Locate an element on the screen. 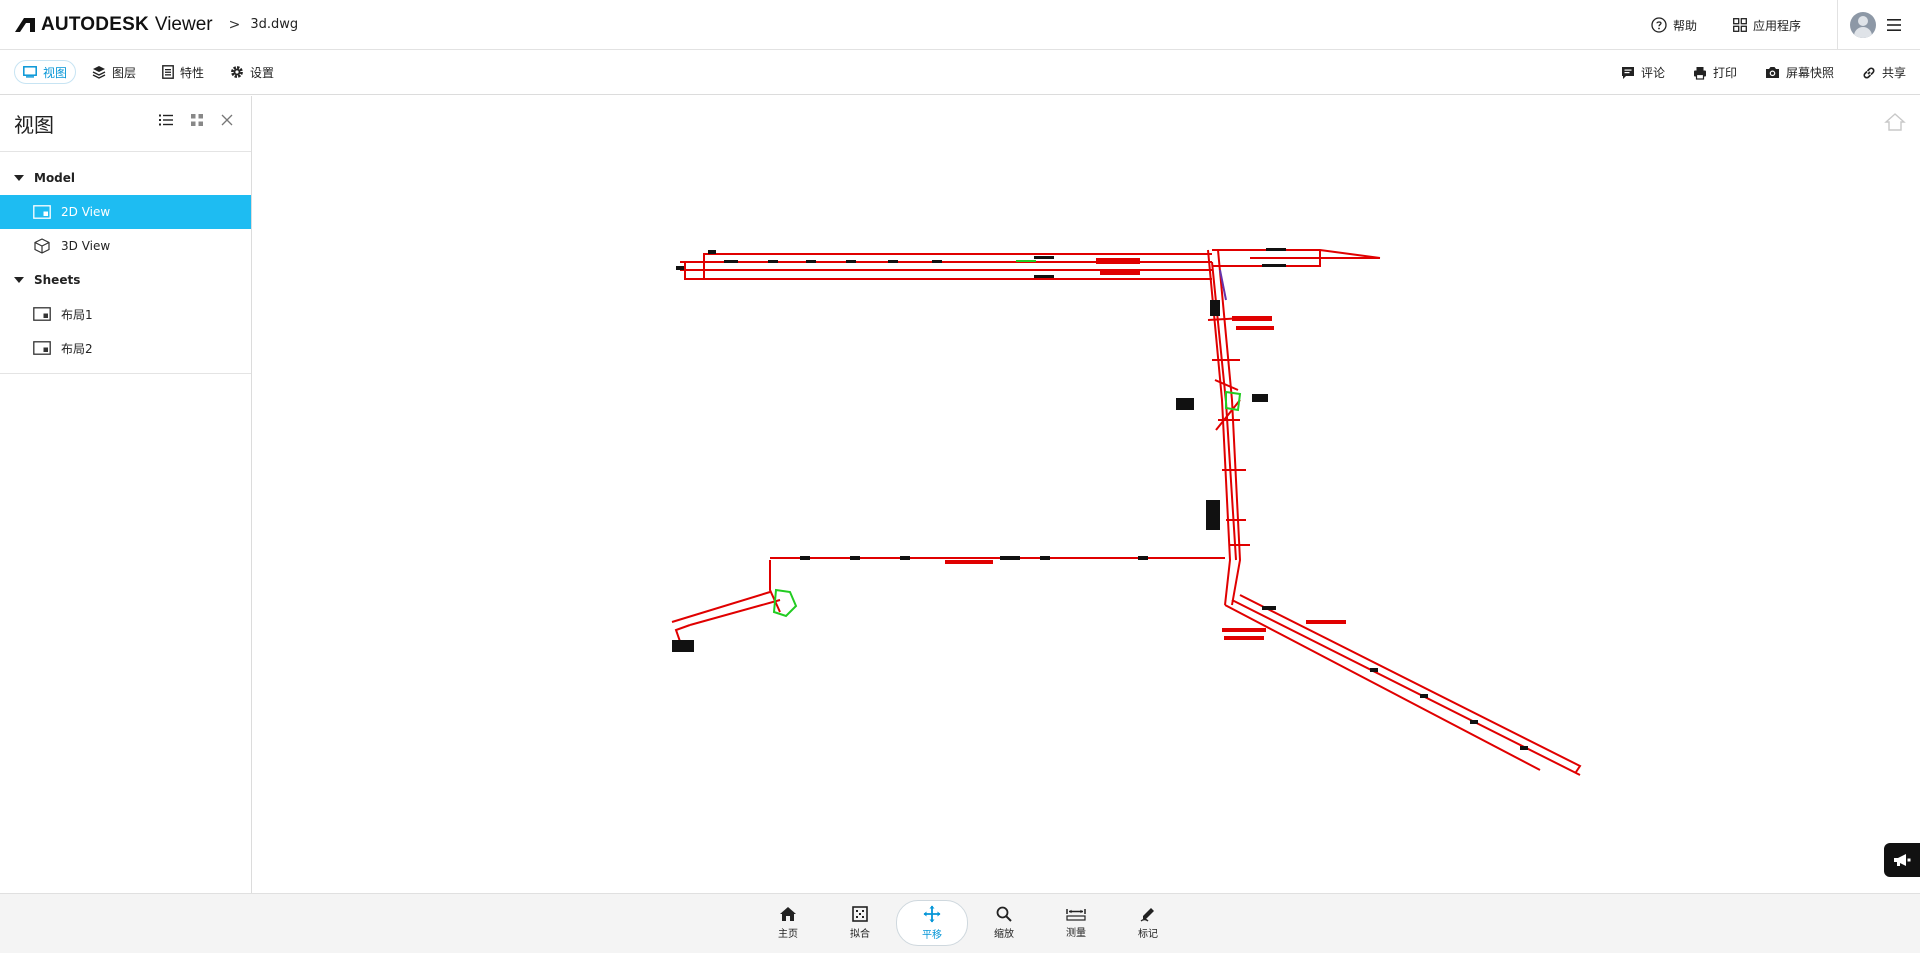 The height and width of the screenshot is (953, 1920). tree-item-label: 3D View is located at coordinates (86, 246).